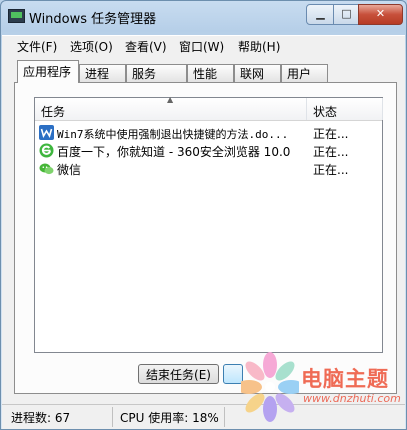 The height and width of the screenshot is (430, 407). What do you see at coordinates (169, 418) in the screenshot?
I see `cpu-usage: CPU 使用率: 18%` at bounding box center [169, 418].